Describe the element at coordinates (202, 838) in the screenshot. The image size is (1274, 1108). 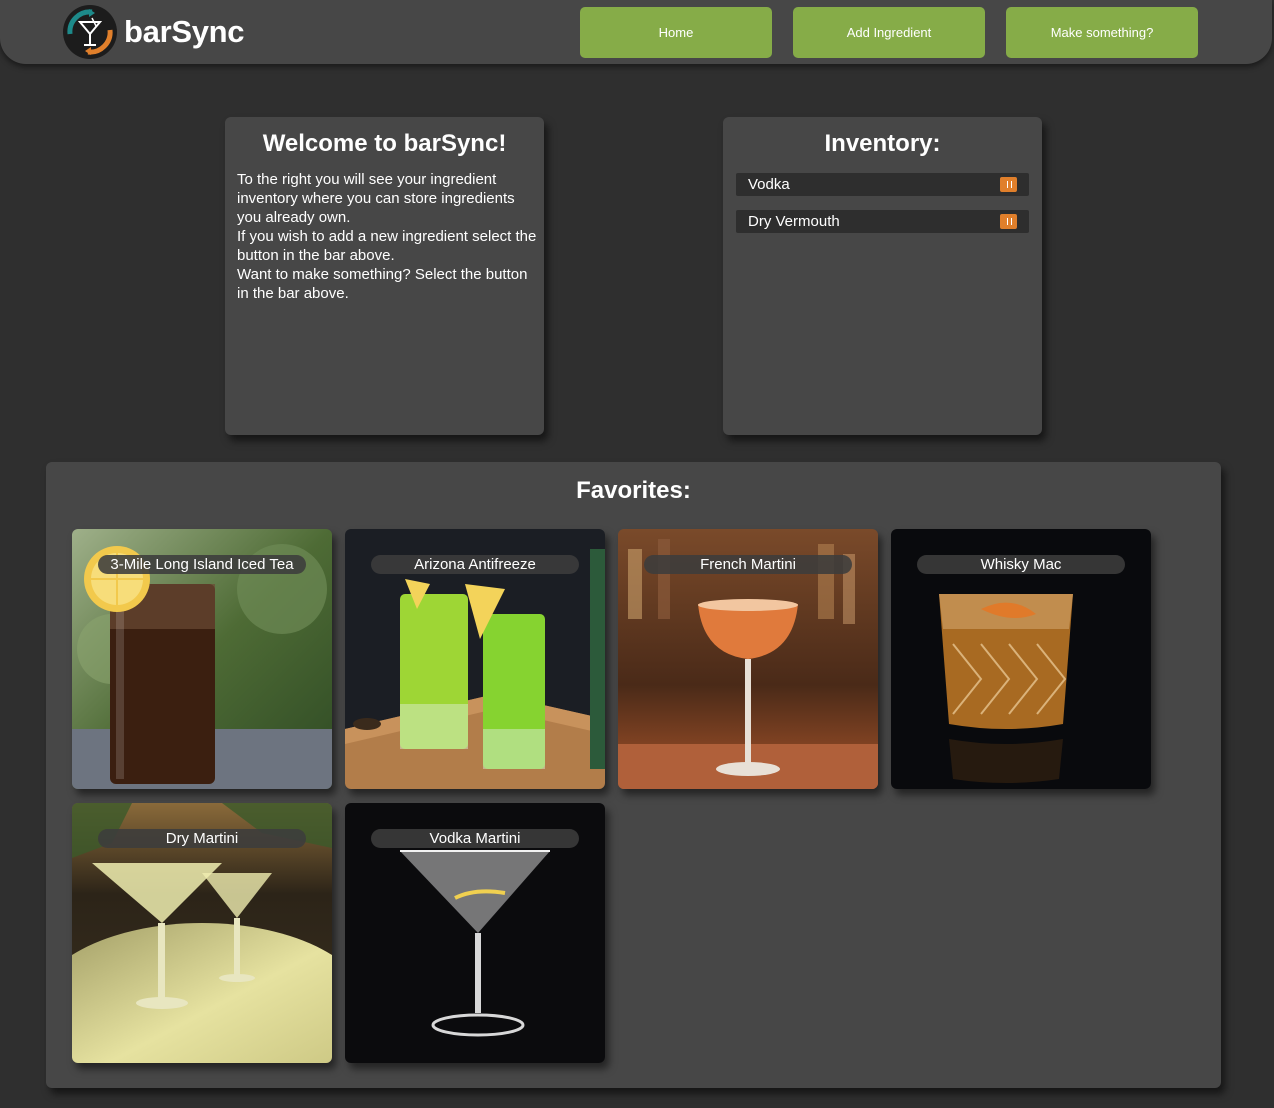
I see `favorite-card-label: Dry Martini` at that location.